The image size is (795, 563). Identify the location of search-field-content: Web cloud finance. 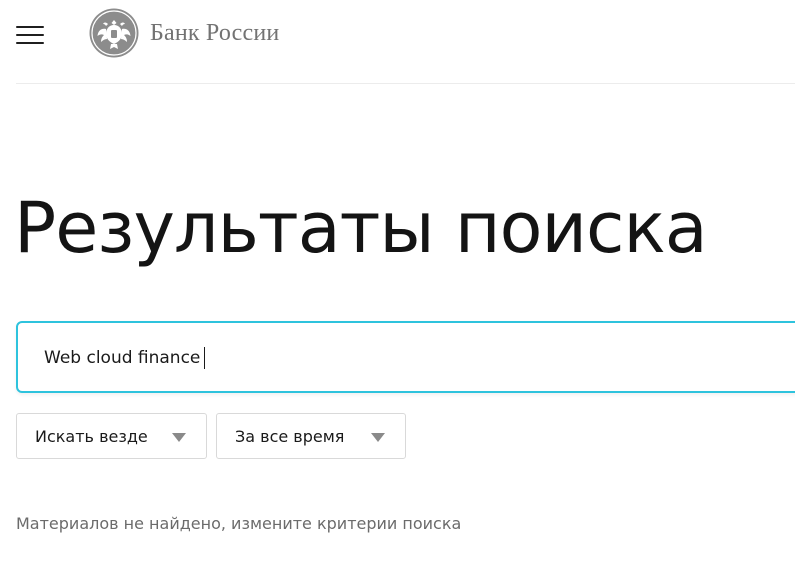
(125, 358).